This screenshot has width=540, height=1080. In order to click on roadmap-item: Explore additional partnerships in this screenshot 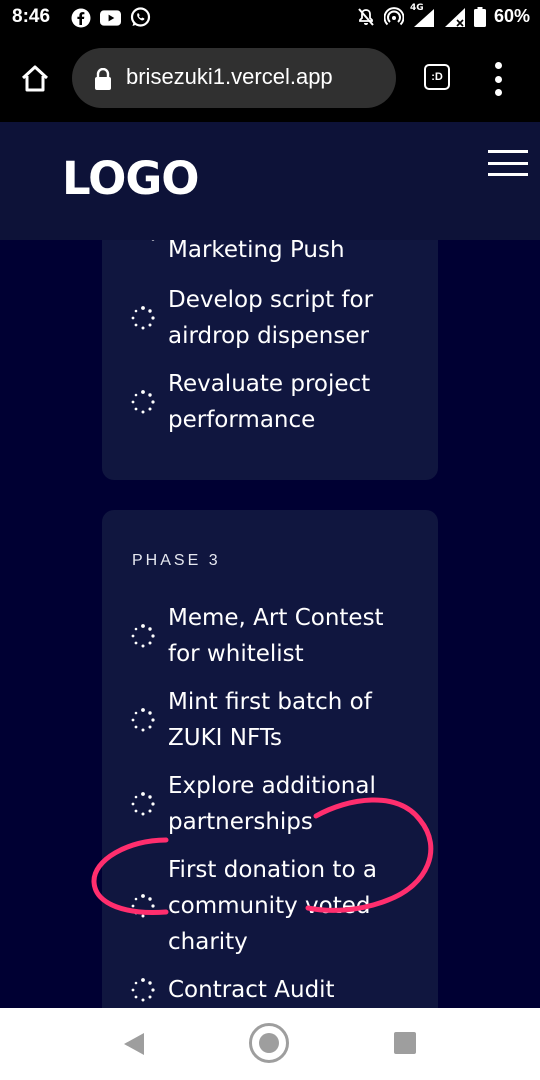, I will do `click(279, 804)`.